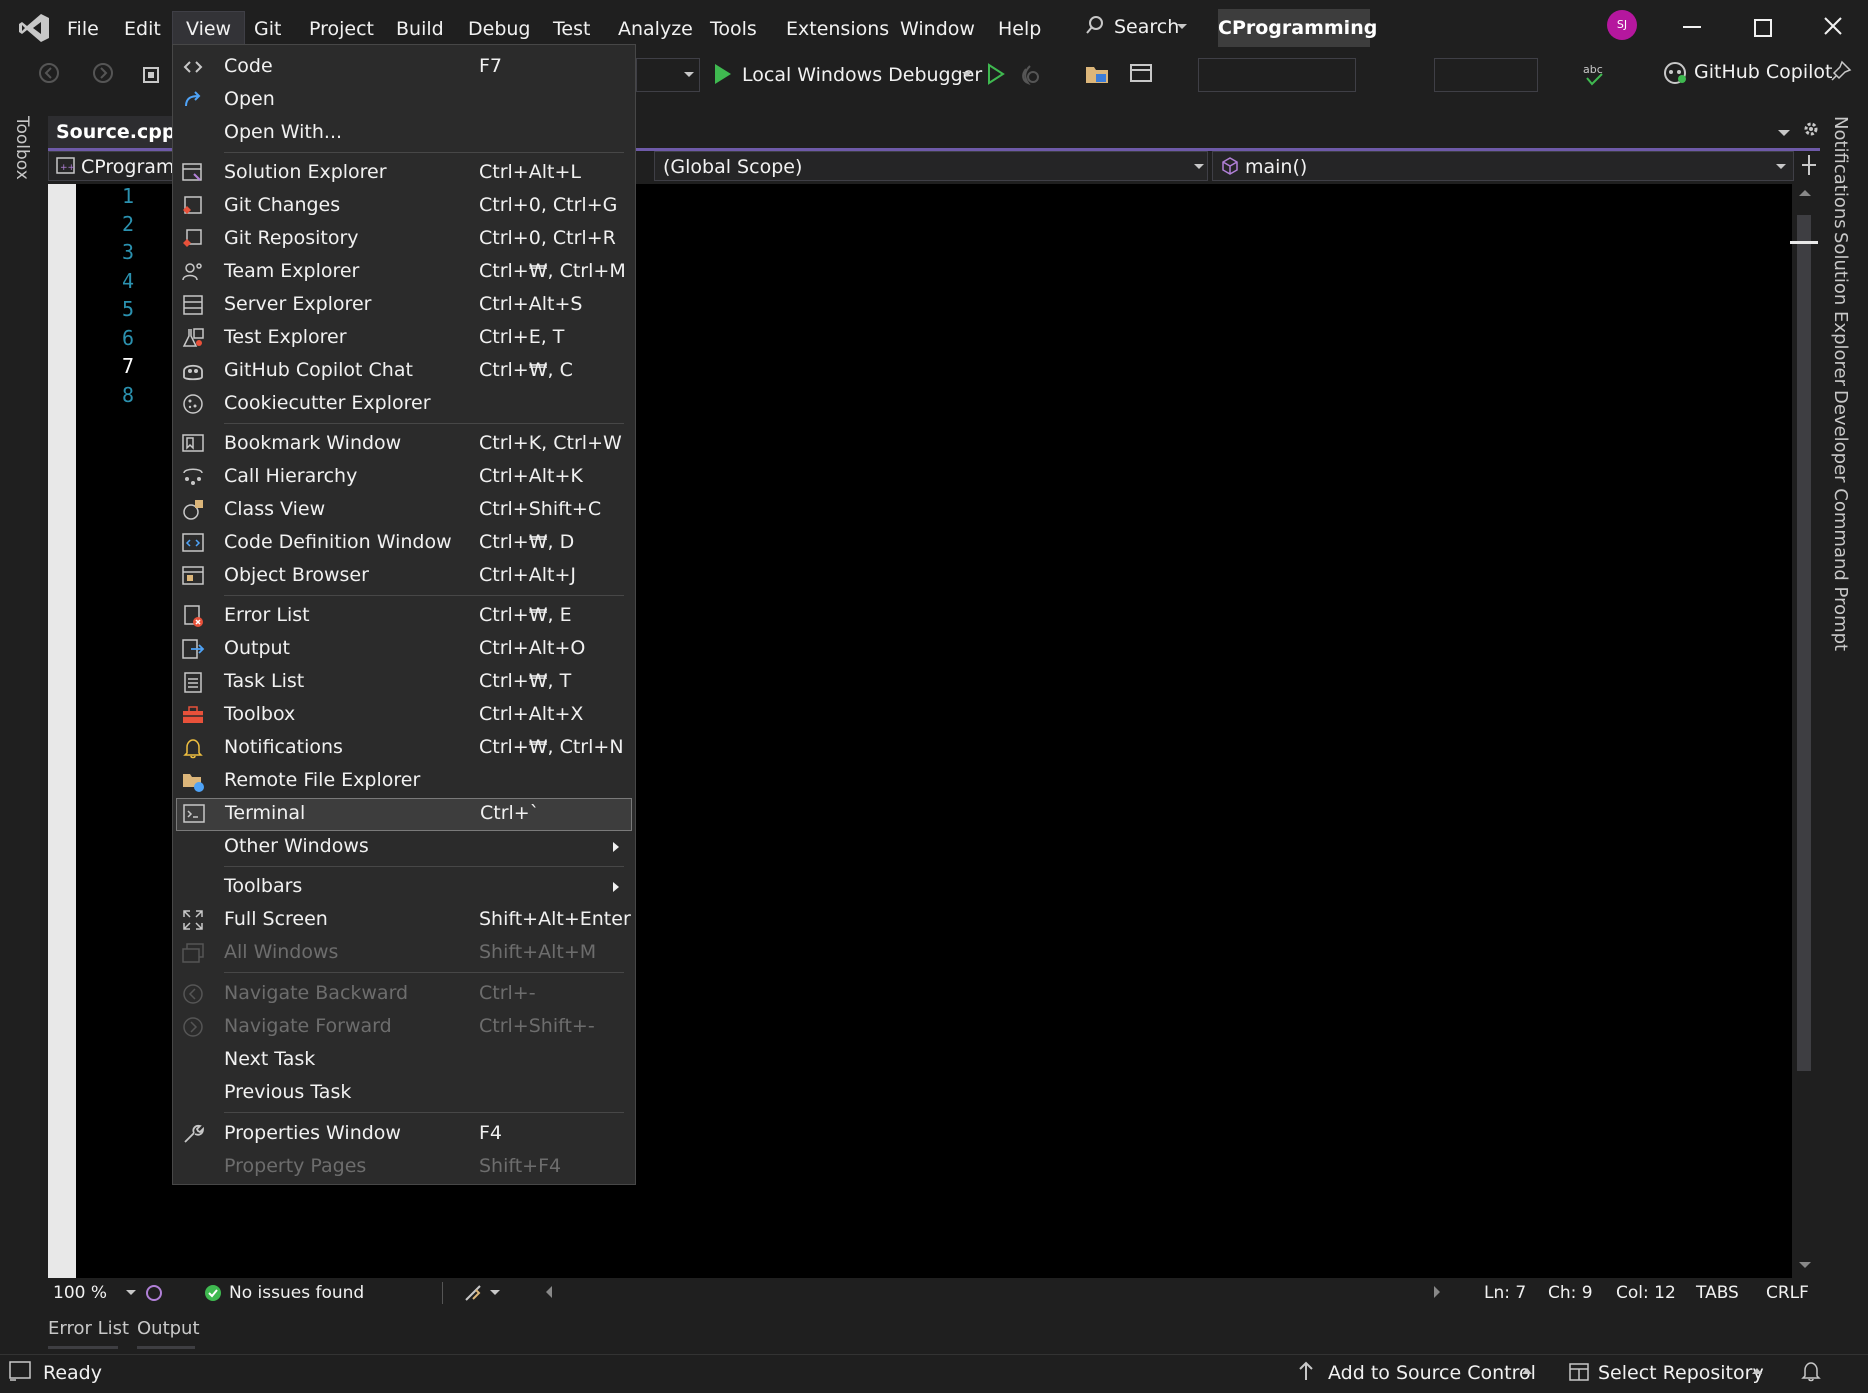  Describe the element at coordinates (209, 28) in the screenshot. I see `menu-view: View` at that location.